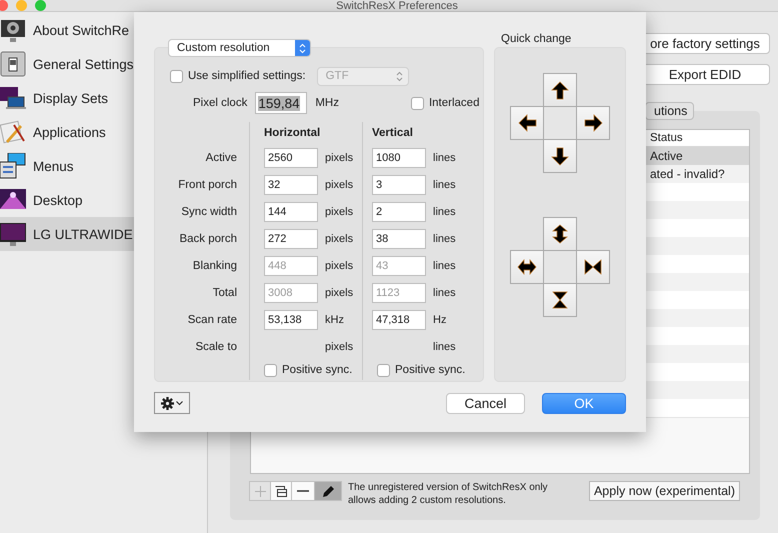 The image size is (778, 533). I want to click on checkbox-label: Interlaced, so click(454, 103).